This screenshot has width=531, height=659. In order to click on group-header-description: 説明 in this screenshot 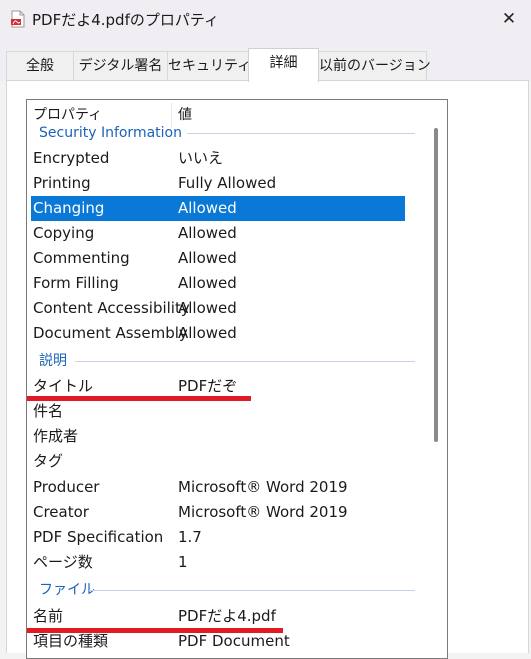, I will do `click(53, 361)`.